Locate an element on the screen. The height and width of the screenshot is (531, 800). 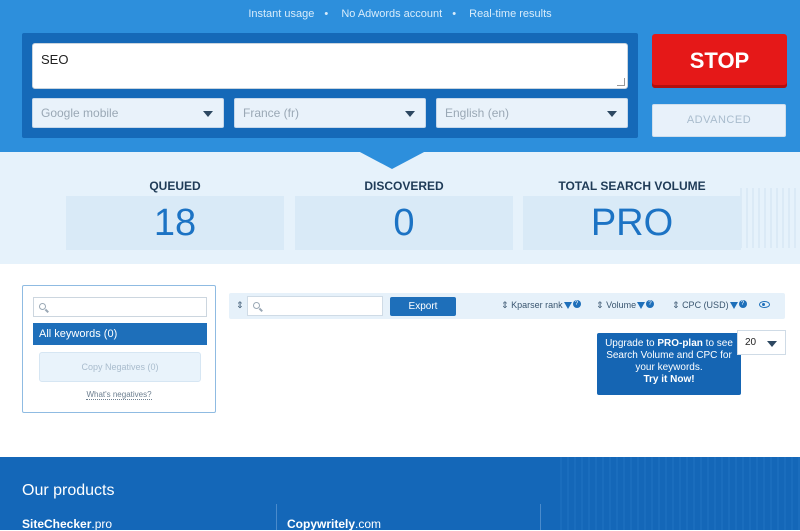
stop-button: STOP is located at coordinates (719, 61).